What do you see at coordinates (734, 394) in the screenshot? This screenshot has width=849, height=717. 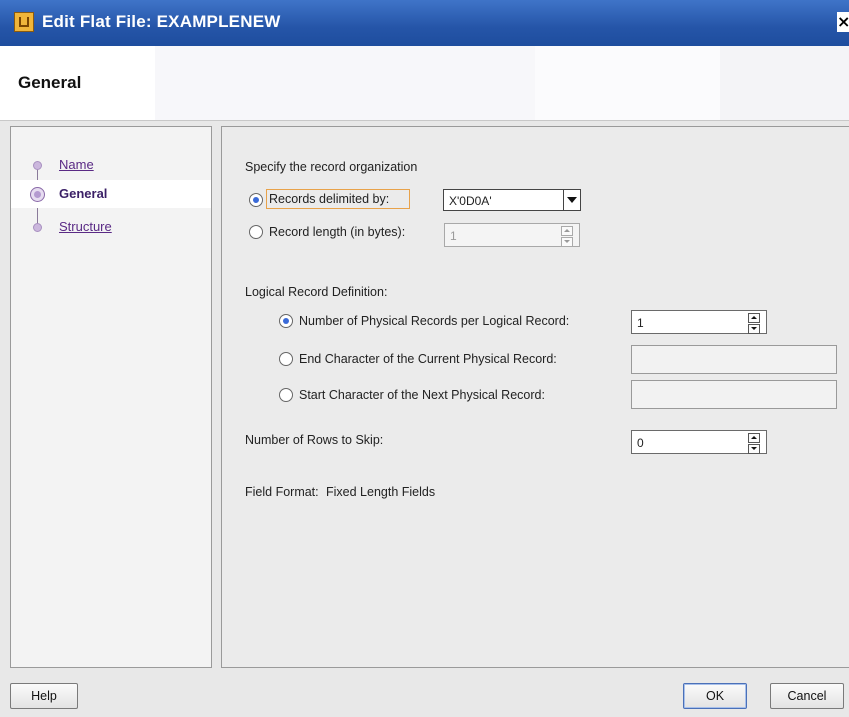 I see `start-character-field` at bounding box center [734, 394].